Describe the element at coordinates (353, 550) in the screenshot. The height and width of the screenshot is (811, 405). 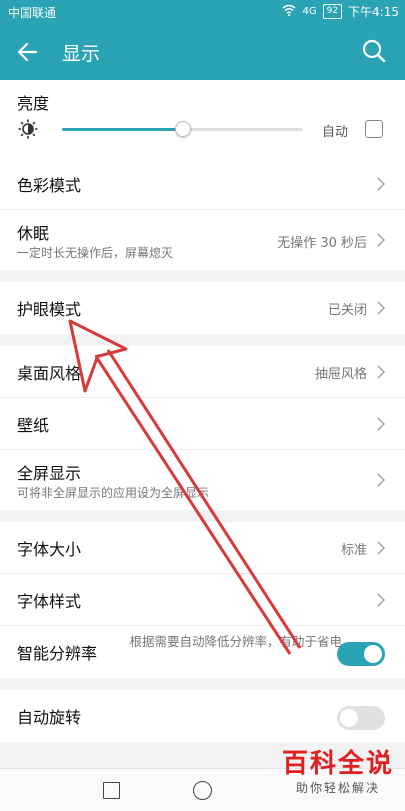
I see `font-size-value: 标准` at that location.